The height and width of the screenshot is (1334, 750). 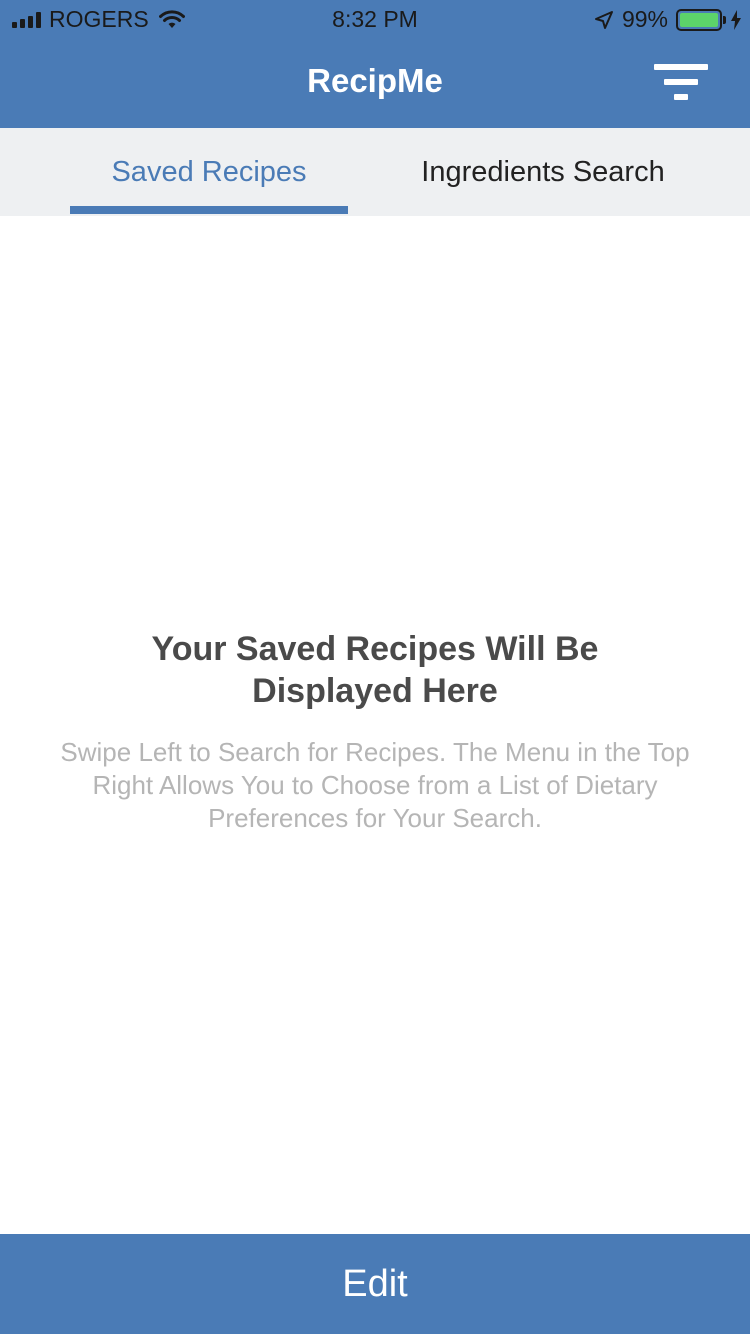 I want to click on location-arrow-icon, so click(x=603, y=19).